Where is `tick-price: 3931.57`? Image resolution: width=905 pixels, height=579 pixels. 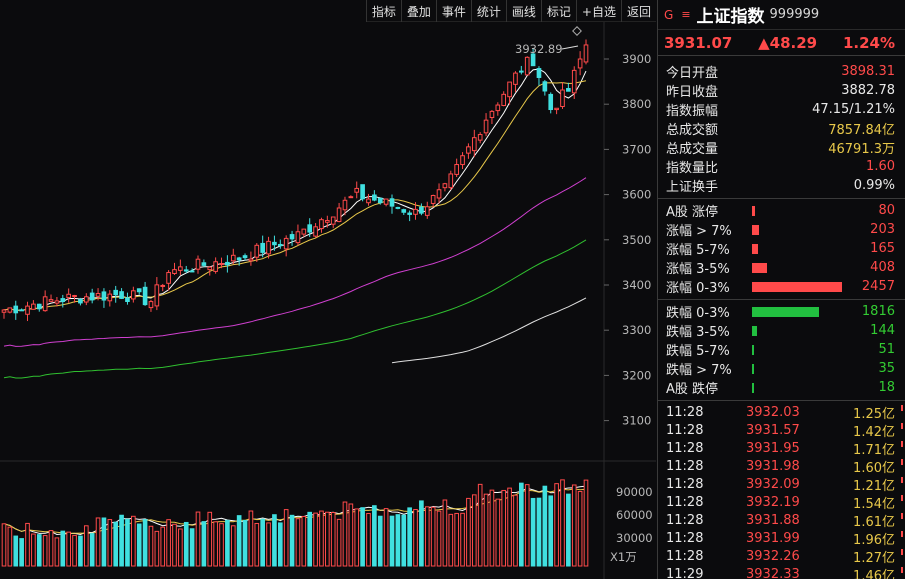
tick-price: 3931.57 is located at coordinates (773, 430).